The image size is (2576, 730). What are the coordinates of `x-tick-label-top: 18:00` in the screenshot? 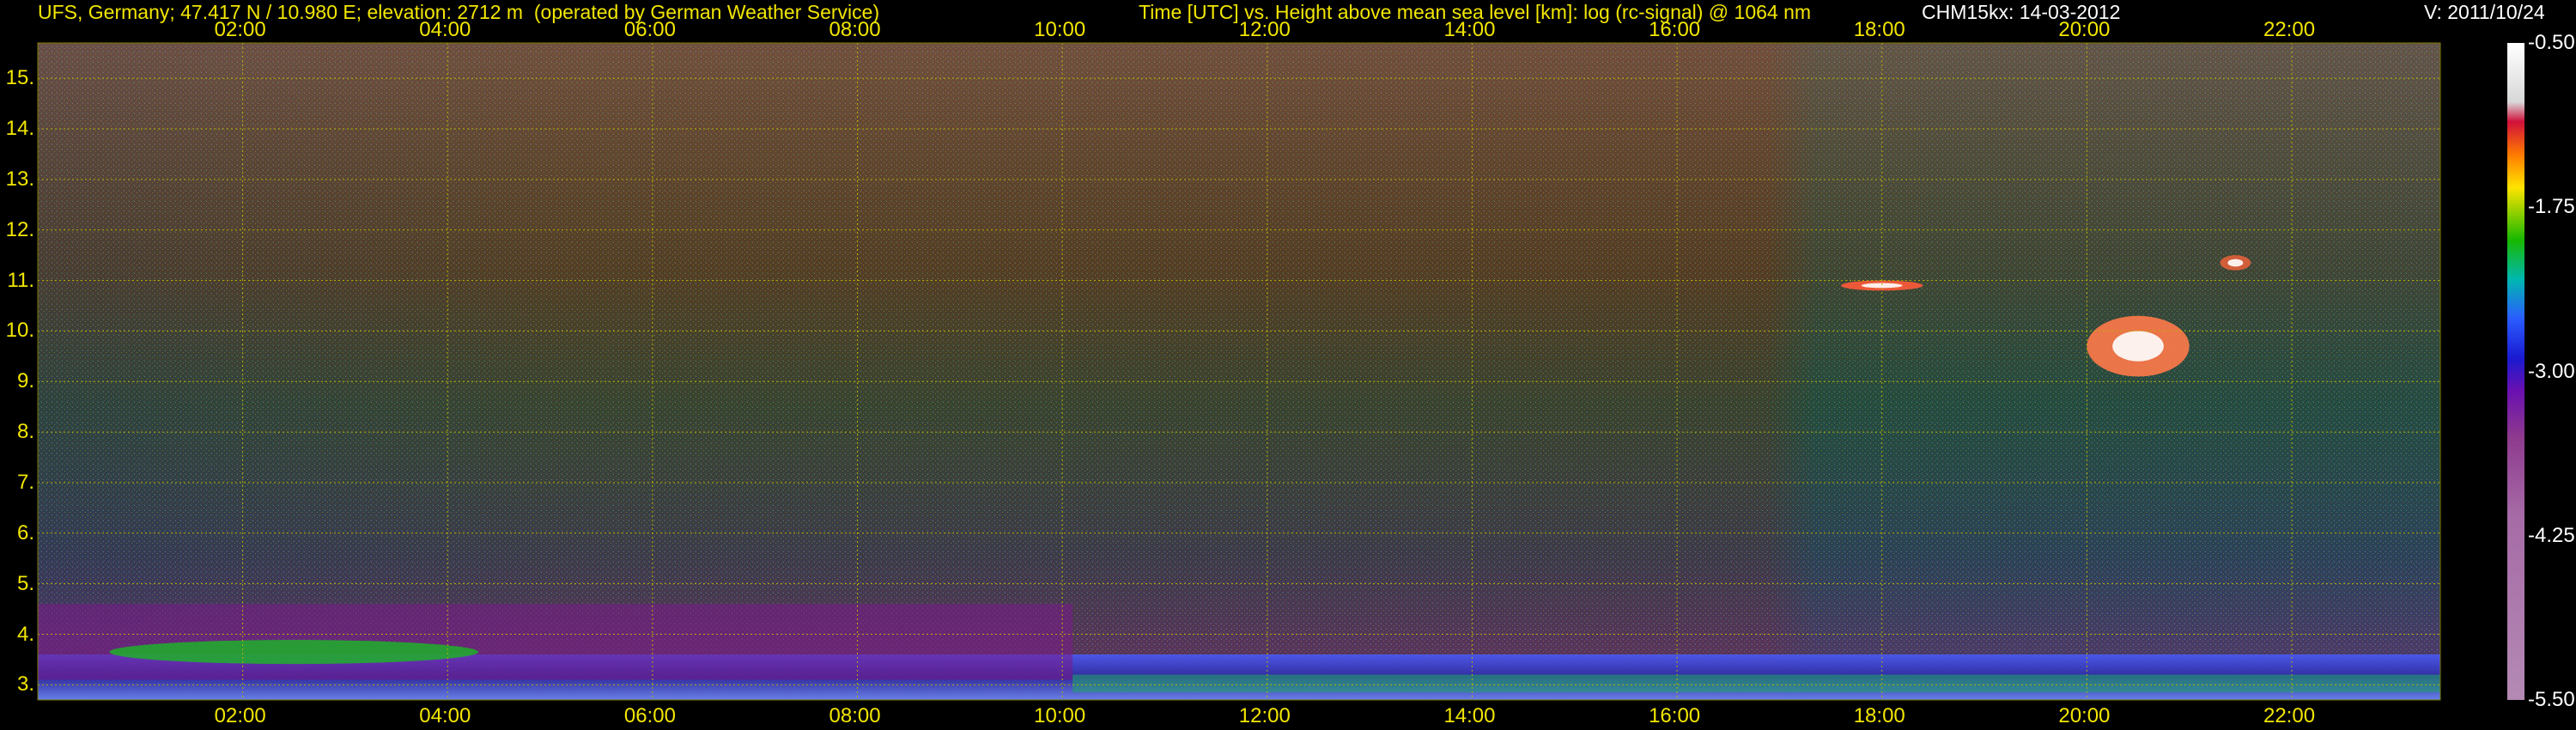 It's located at (1879, 29).